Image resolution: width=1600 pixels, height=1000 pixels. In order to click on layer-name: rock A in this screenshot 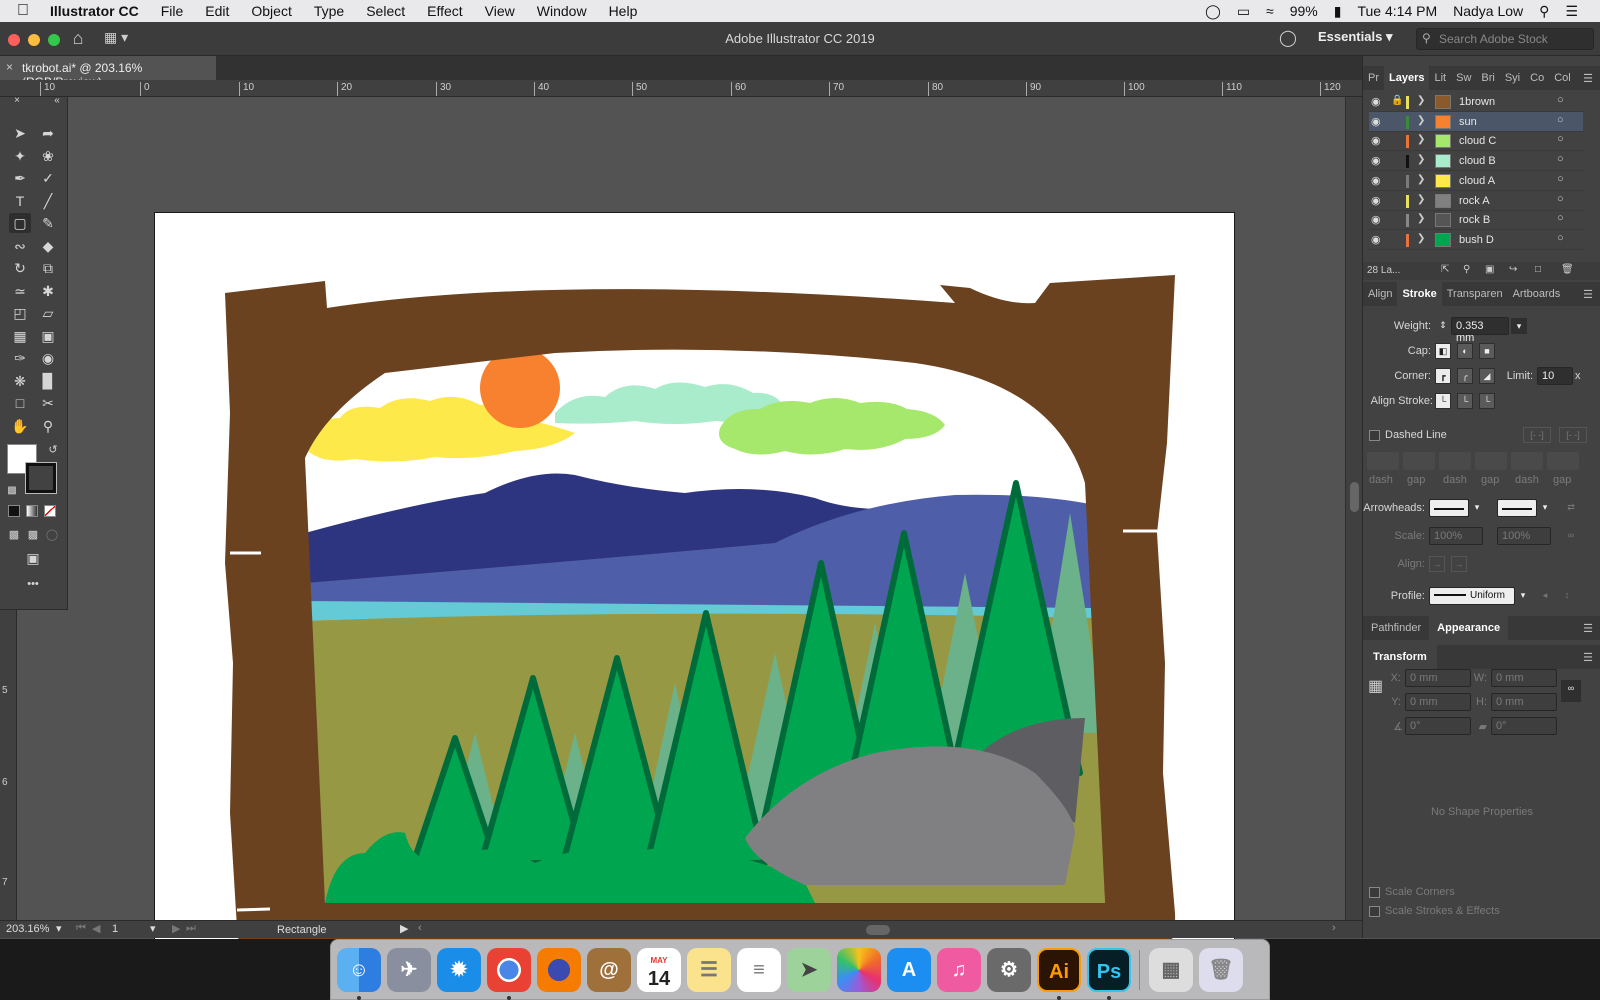, I will do `click(1474, 201)`.